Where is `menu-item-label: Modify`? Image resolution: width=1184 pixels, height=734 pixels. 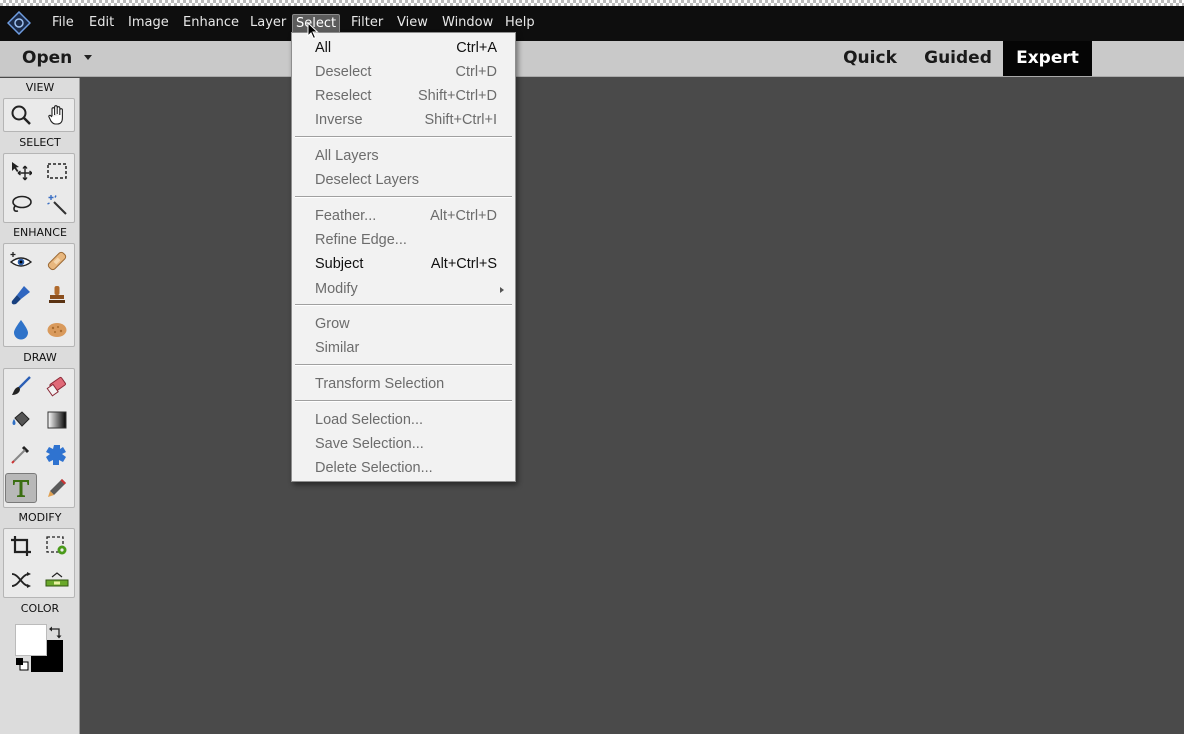
menu-item-label: Modify is located at coordinates (336, 289).